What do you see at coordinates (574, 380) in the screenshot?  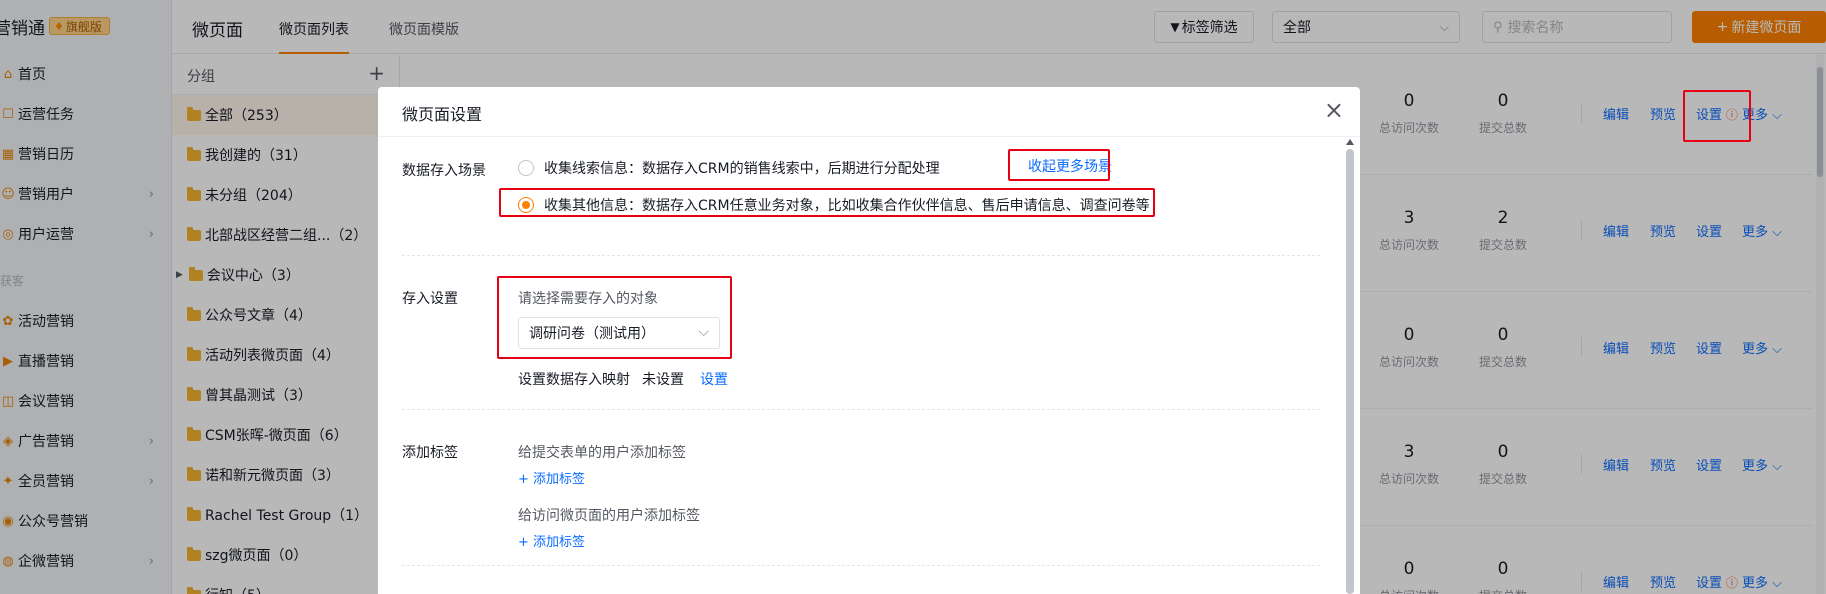 I see `data-mapping-label: 设置数据存入映射` at bounding box center [574, 380].